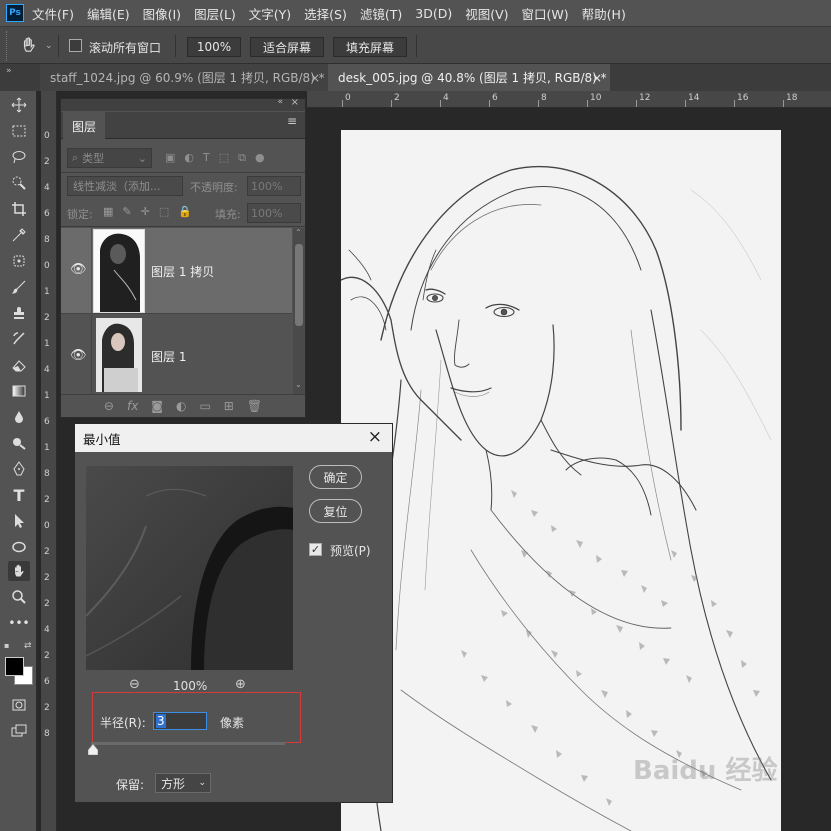  What do you see at coordinates (214, 47) in the screenshot?
I see `zoom-100-button: 100%` at bounding box center [214, 47].